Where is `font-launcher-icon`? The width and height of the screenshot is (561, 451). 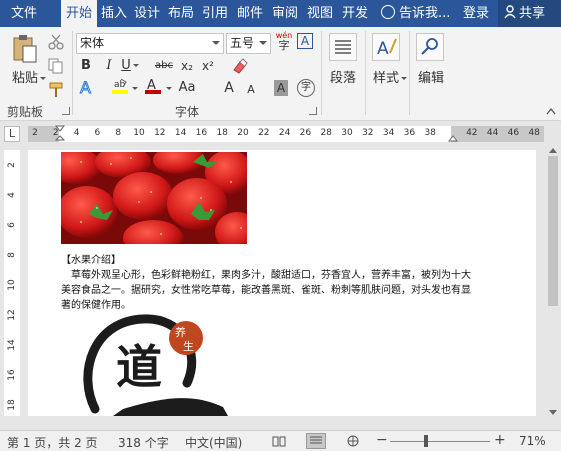
font-launcher-icon is located at coordinates (313, 111).